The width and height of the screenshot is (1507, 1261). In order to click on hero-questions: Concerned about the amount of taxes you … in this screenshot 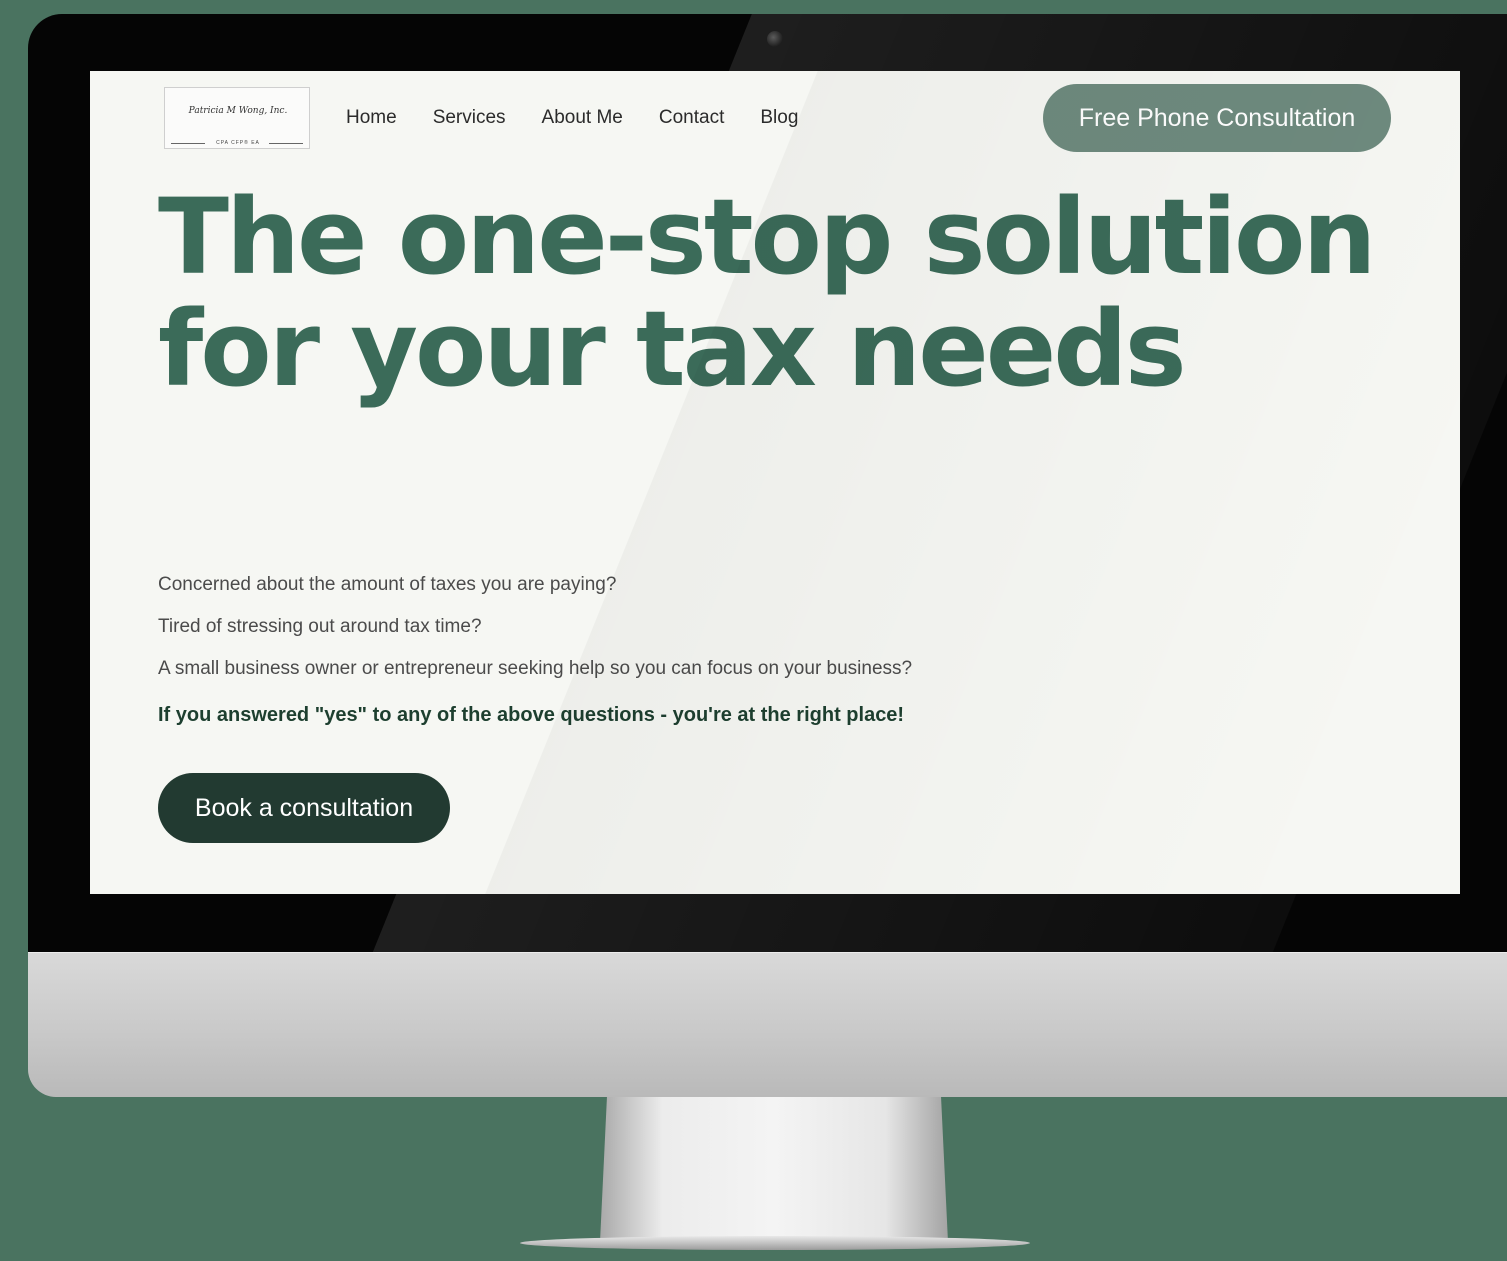, I will do `click(708, 650)`.